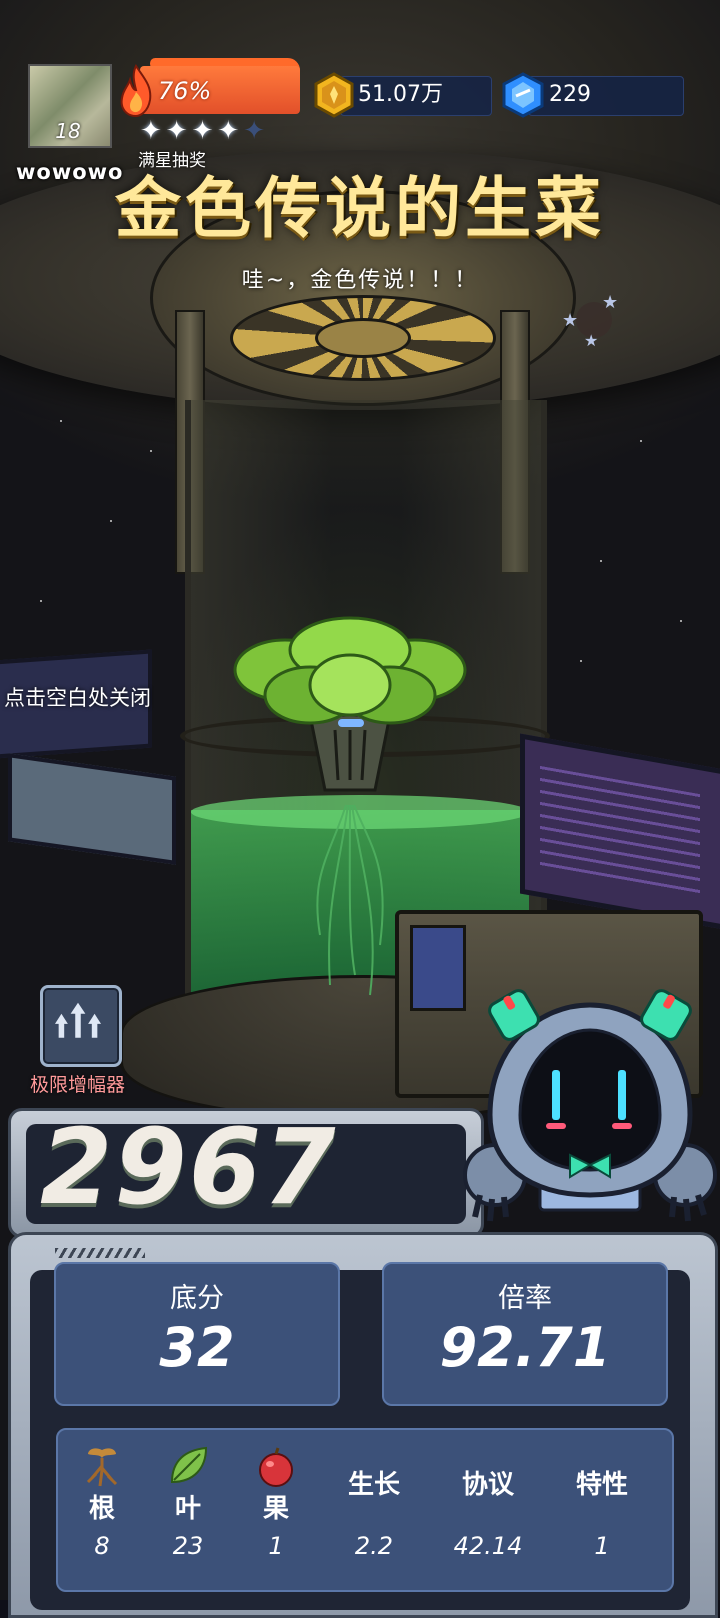 This screenshot has width=720, height=1618. What do you see at coordinates (102, 1467) in the screenshot?
I see `sprout-root-icon` at bounding box center [102, 1467].